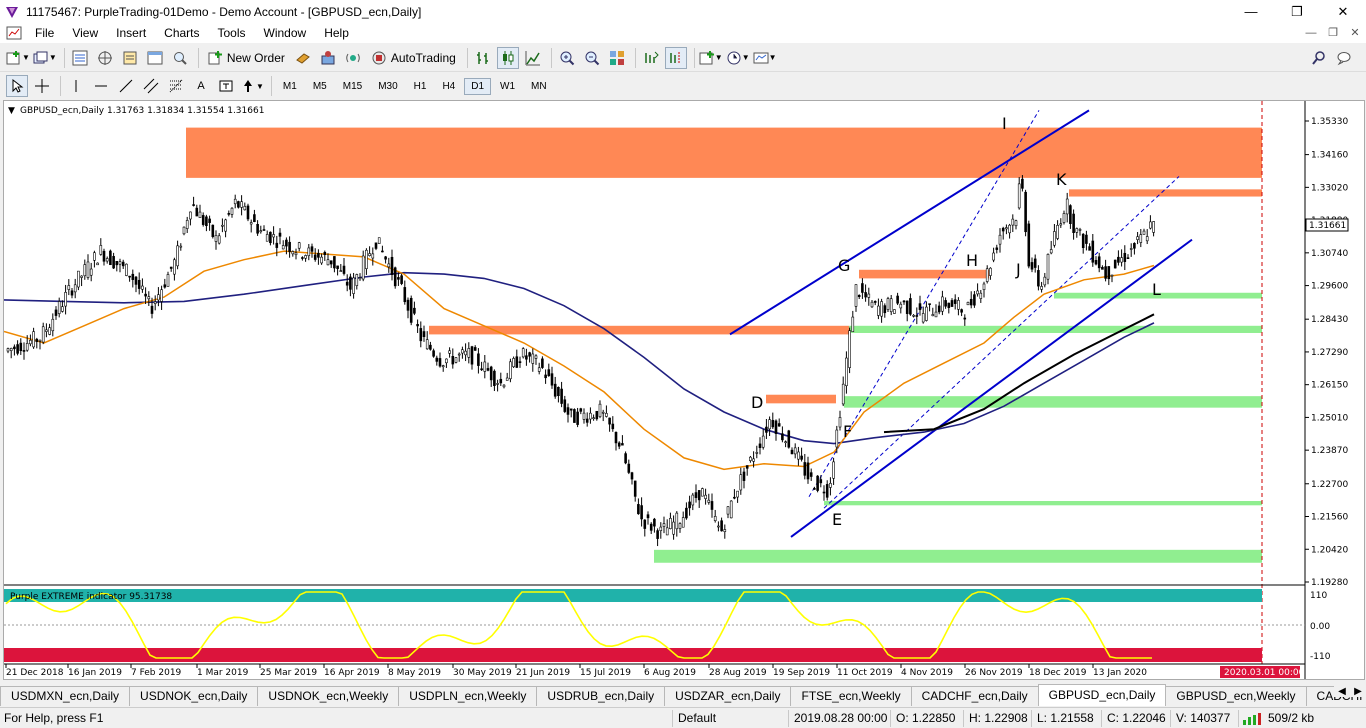  I want to click on timeframe-m30: M30, so click(387, 86).